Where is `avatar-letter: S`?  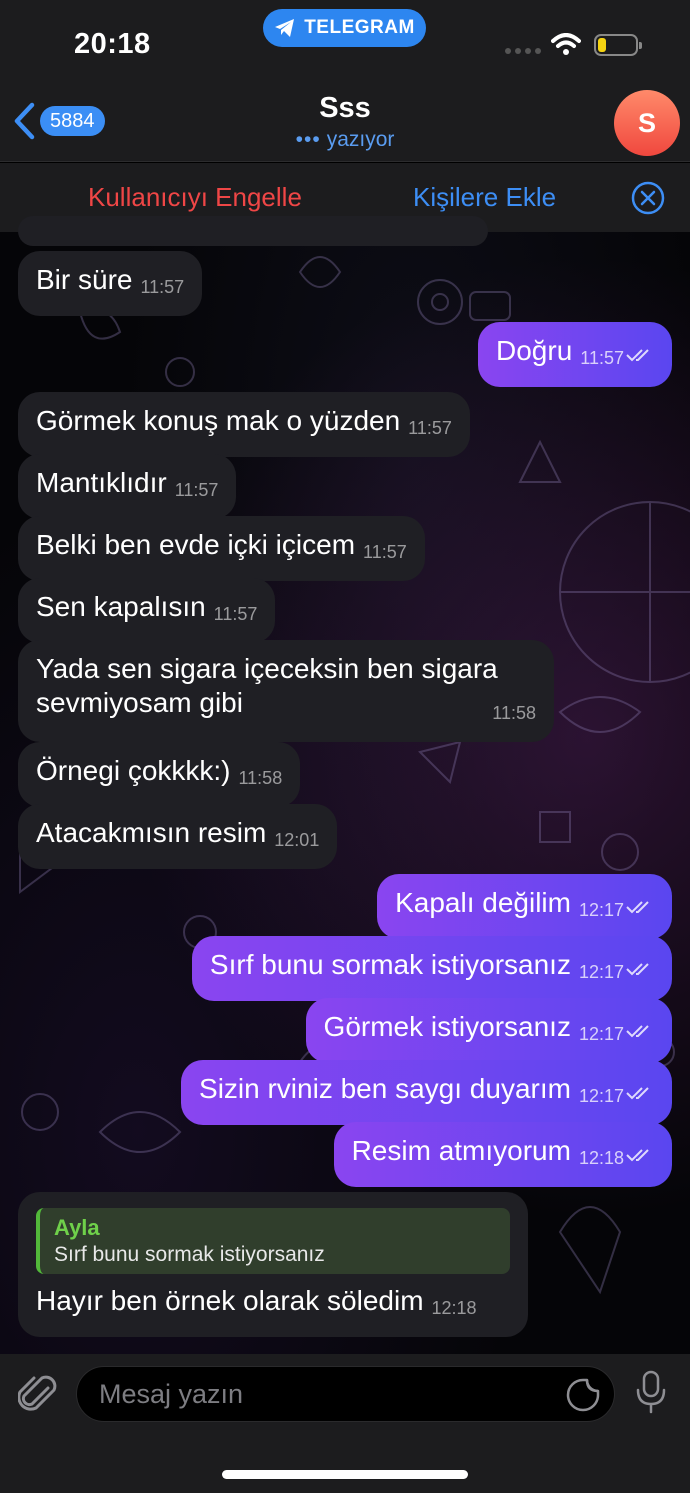
avatar-letter: S is located at coordinates (646, 122).